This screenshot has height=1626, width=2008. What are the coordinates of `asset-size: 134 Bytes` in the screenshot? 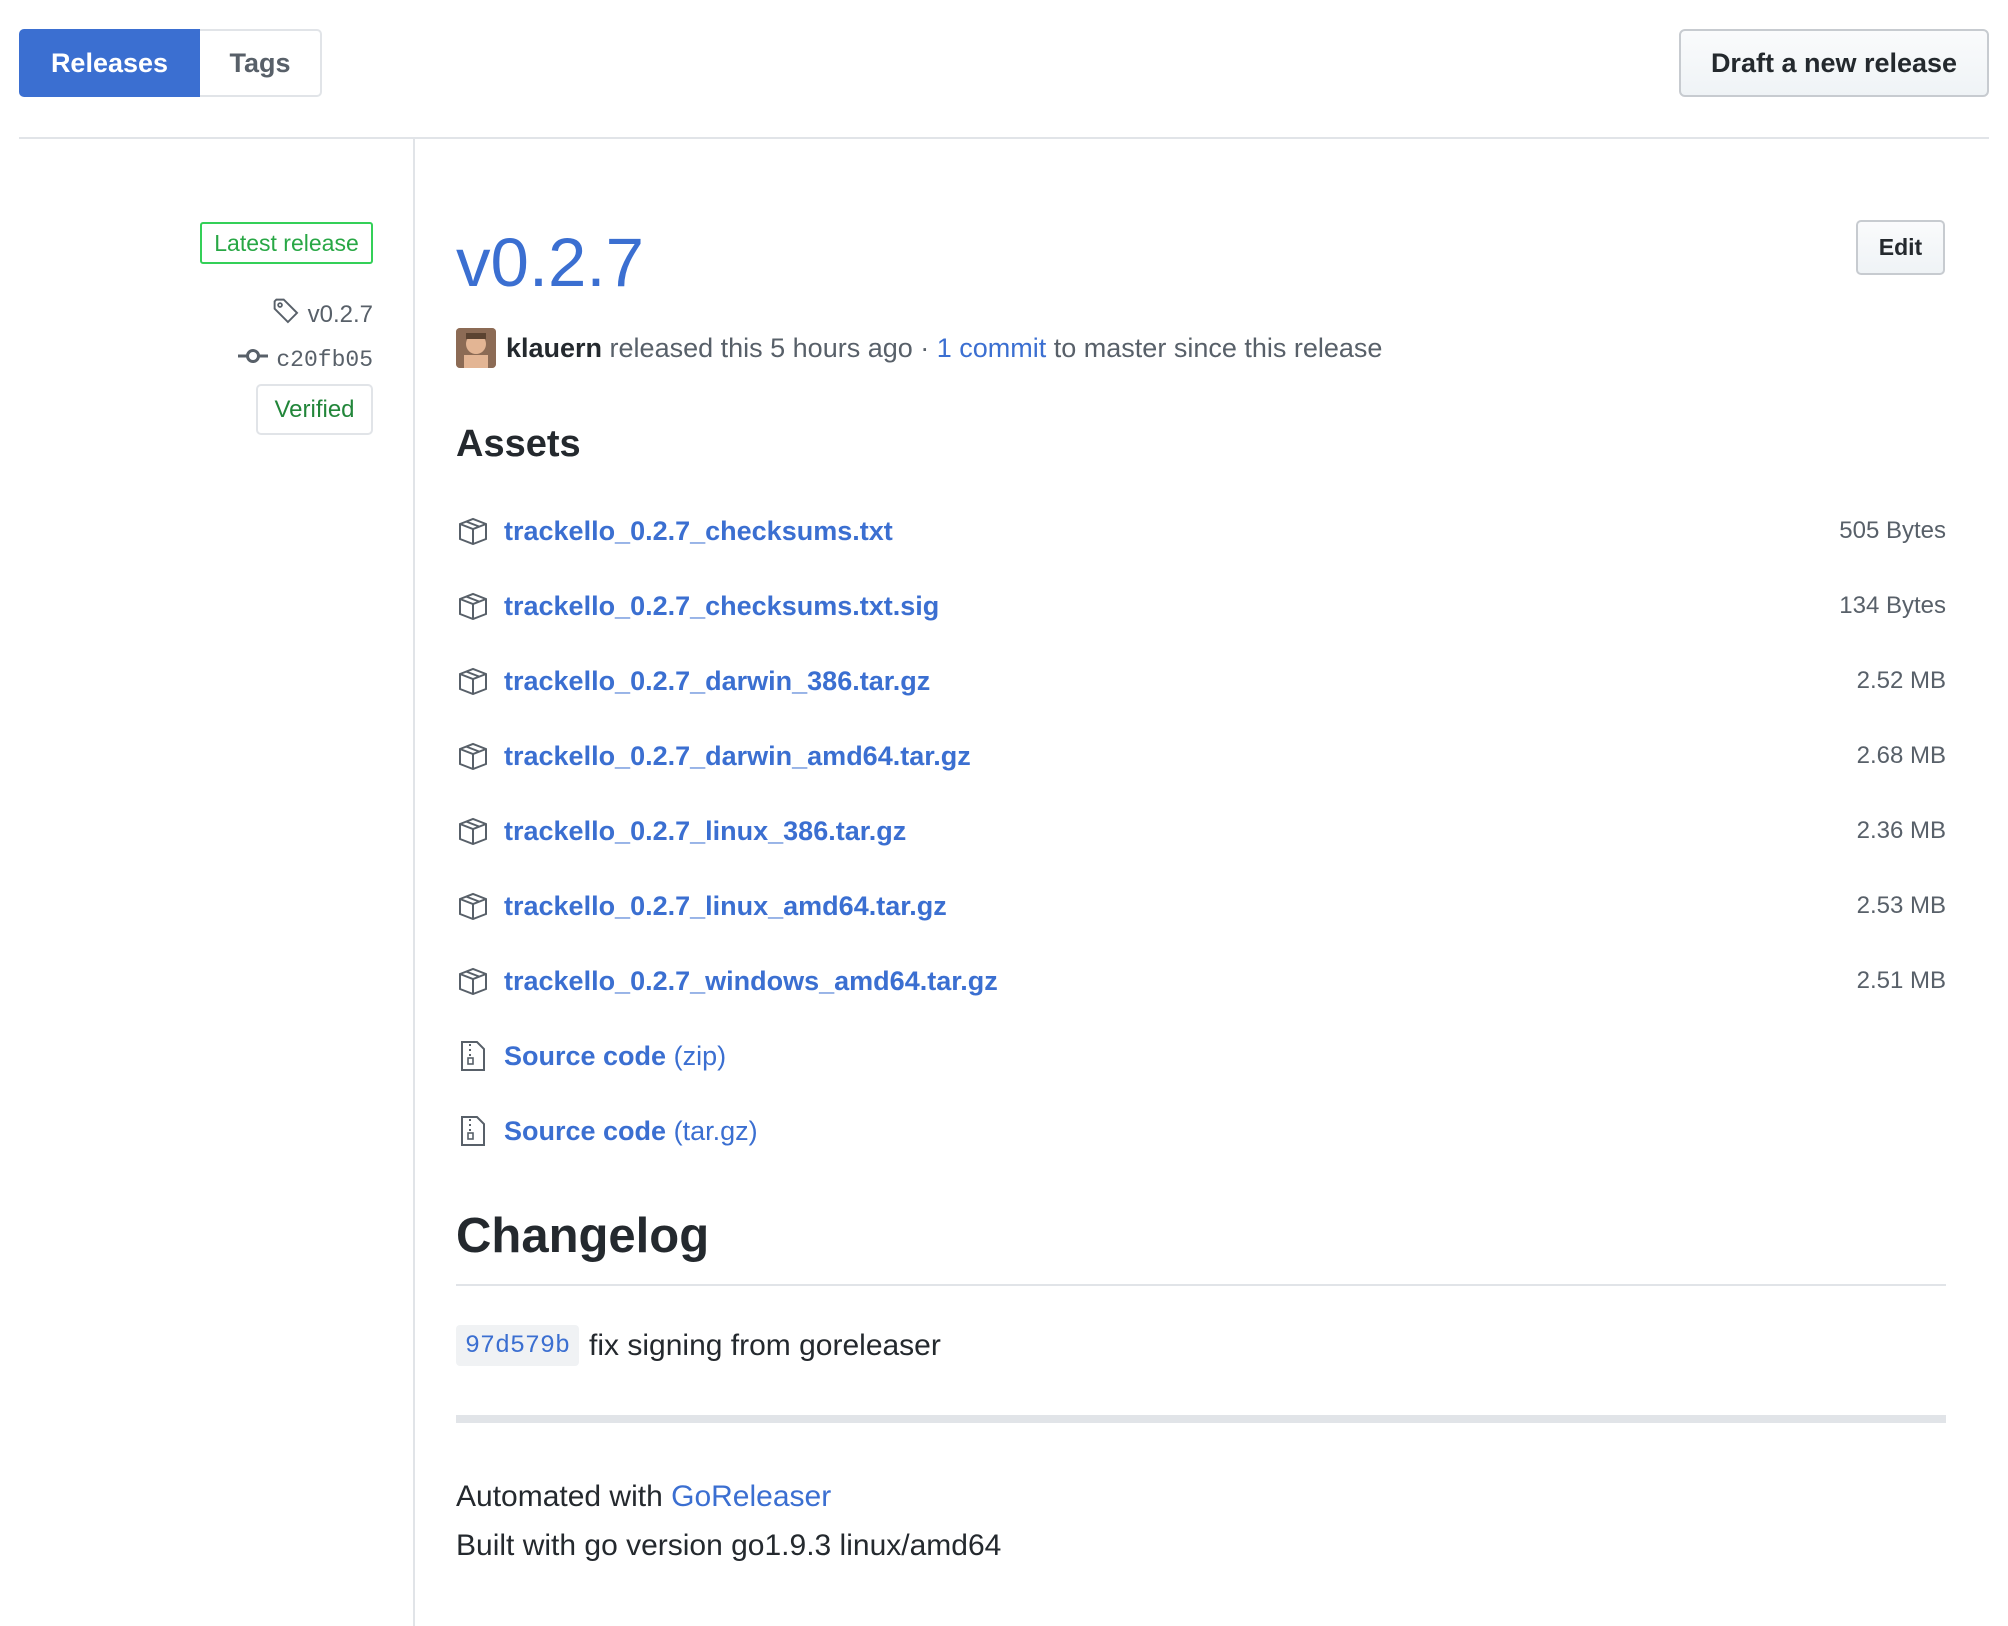 It's located at (1892, 605).